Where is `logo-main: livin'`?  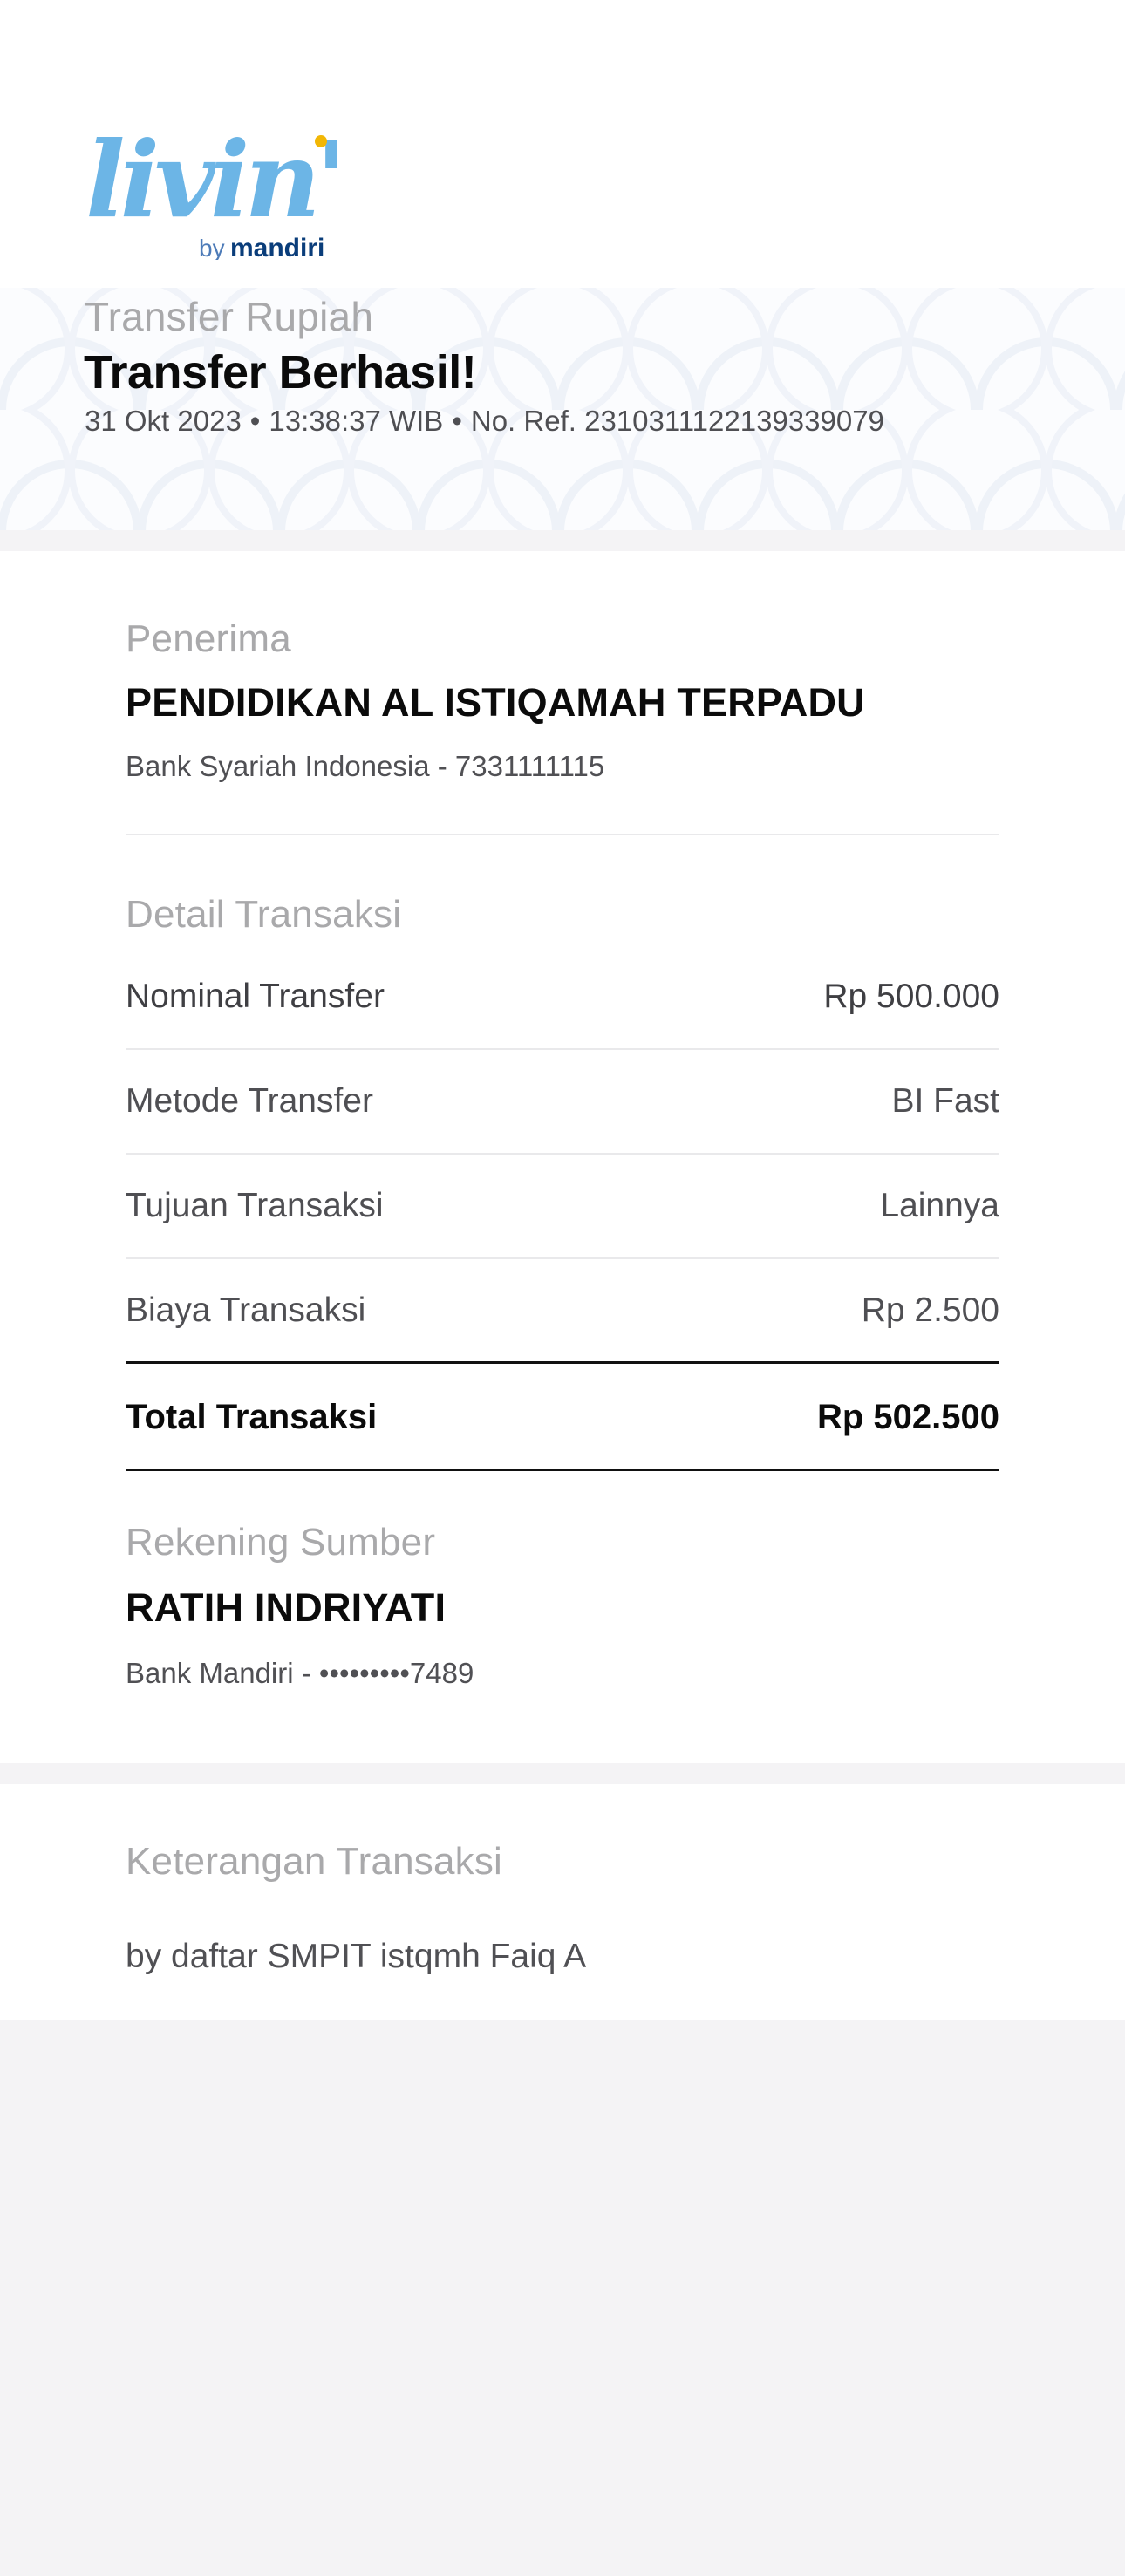 logo-main: livin' is located at coordinates (211, 181).